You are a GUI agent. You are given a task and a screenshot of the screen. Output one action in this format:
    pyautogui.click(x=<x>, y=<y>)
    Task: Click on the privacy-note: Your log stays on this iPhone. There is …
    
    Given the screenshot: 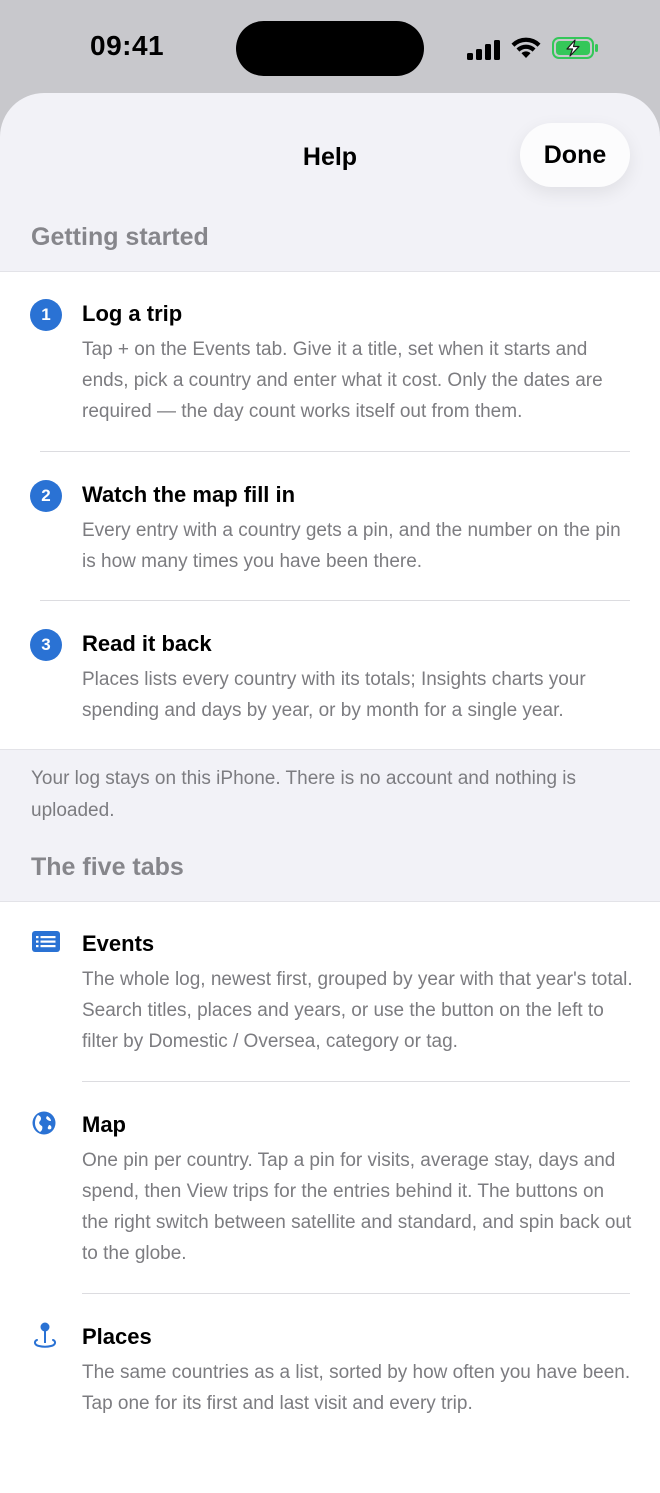 What is the action you would take?
    pyautogui.click(x=304, y=794)
    